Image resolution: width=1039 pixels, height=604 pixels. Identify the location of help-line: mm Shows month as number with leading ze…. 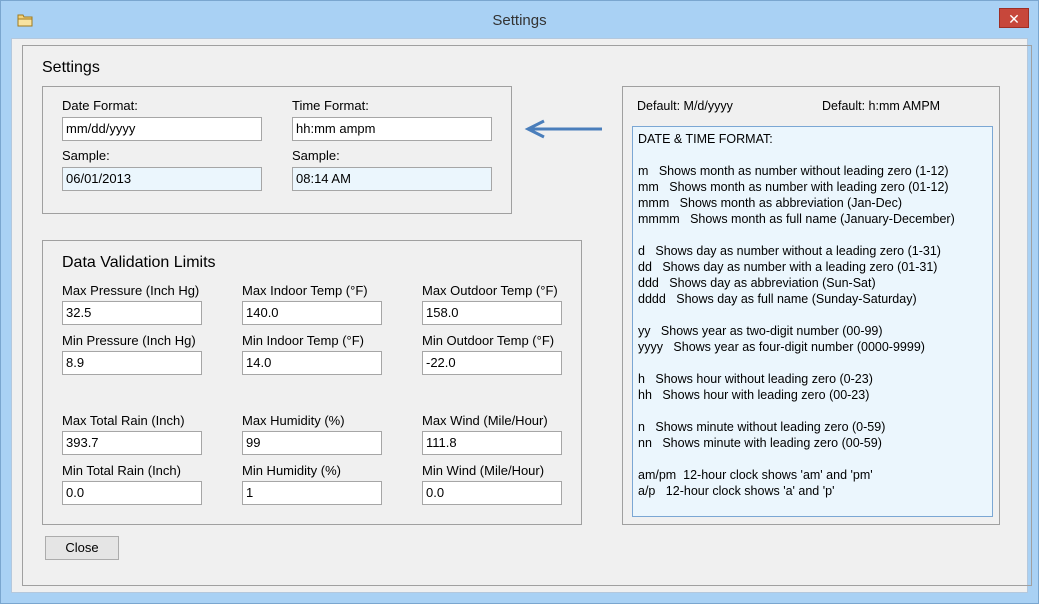
(793, 187).